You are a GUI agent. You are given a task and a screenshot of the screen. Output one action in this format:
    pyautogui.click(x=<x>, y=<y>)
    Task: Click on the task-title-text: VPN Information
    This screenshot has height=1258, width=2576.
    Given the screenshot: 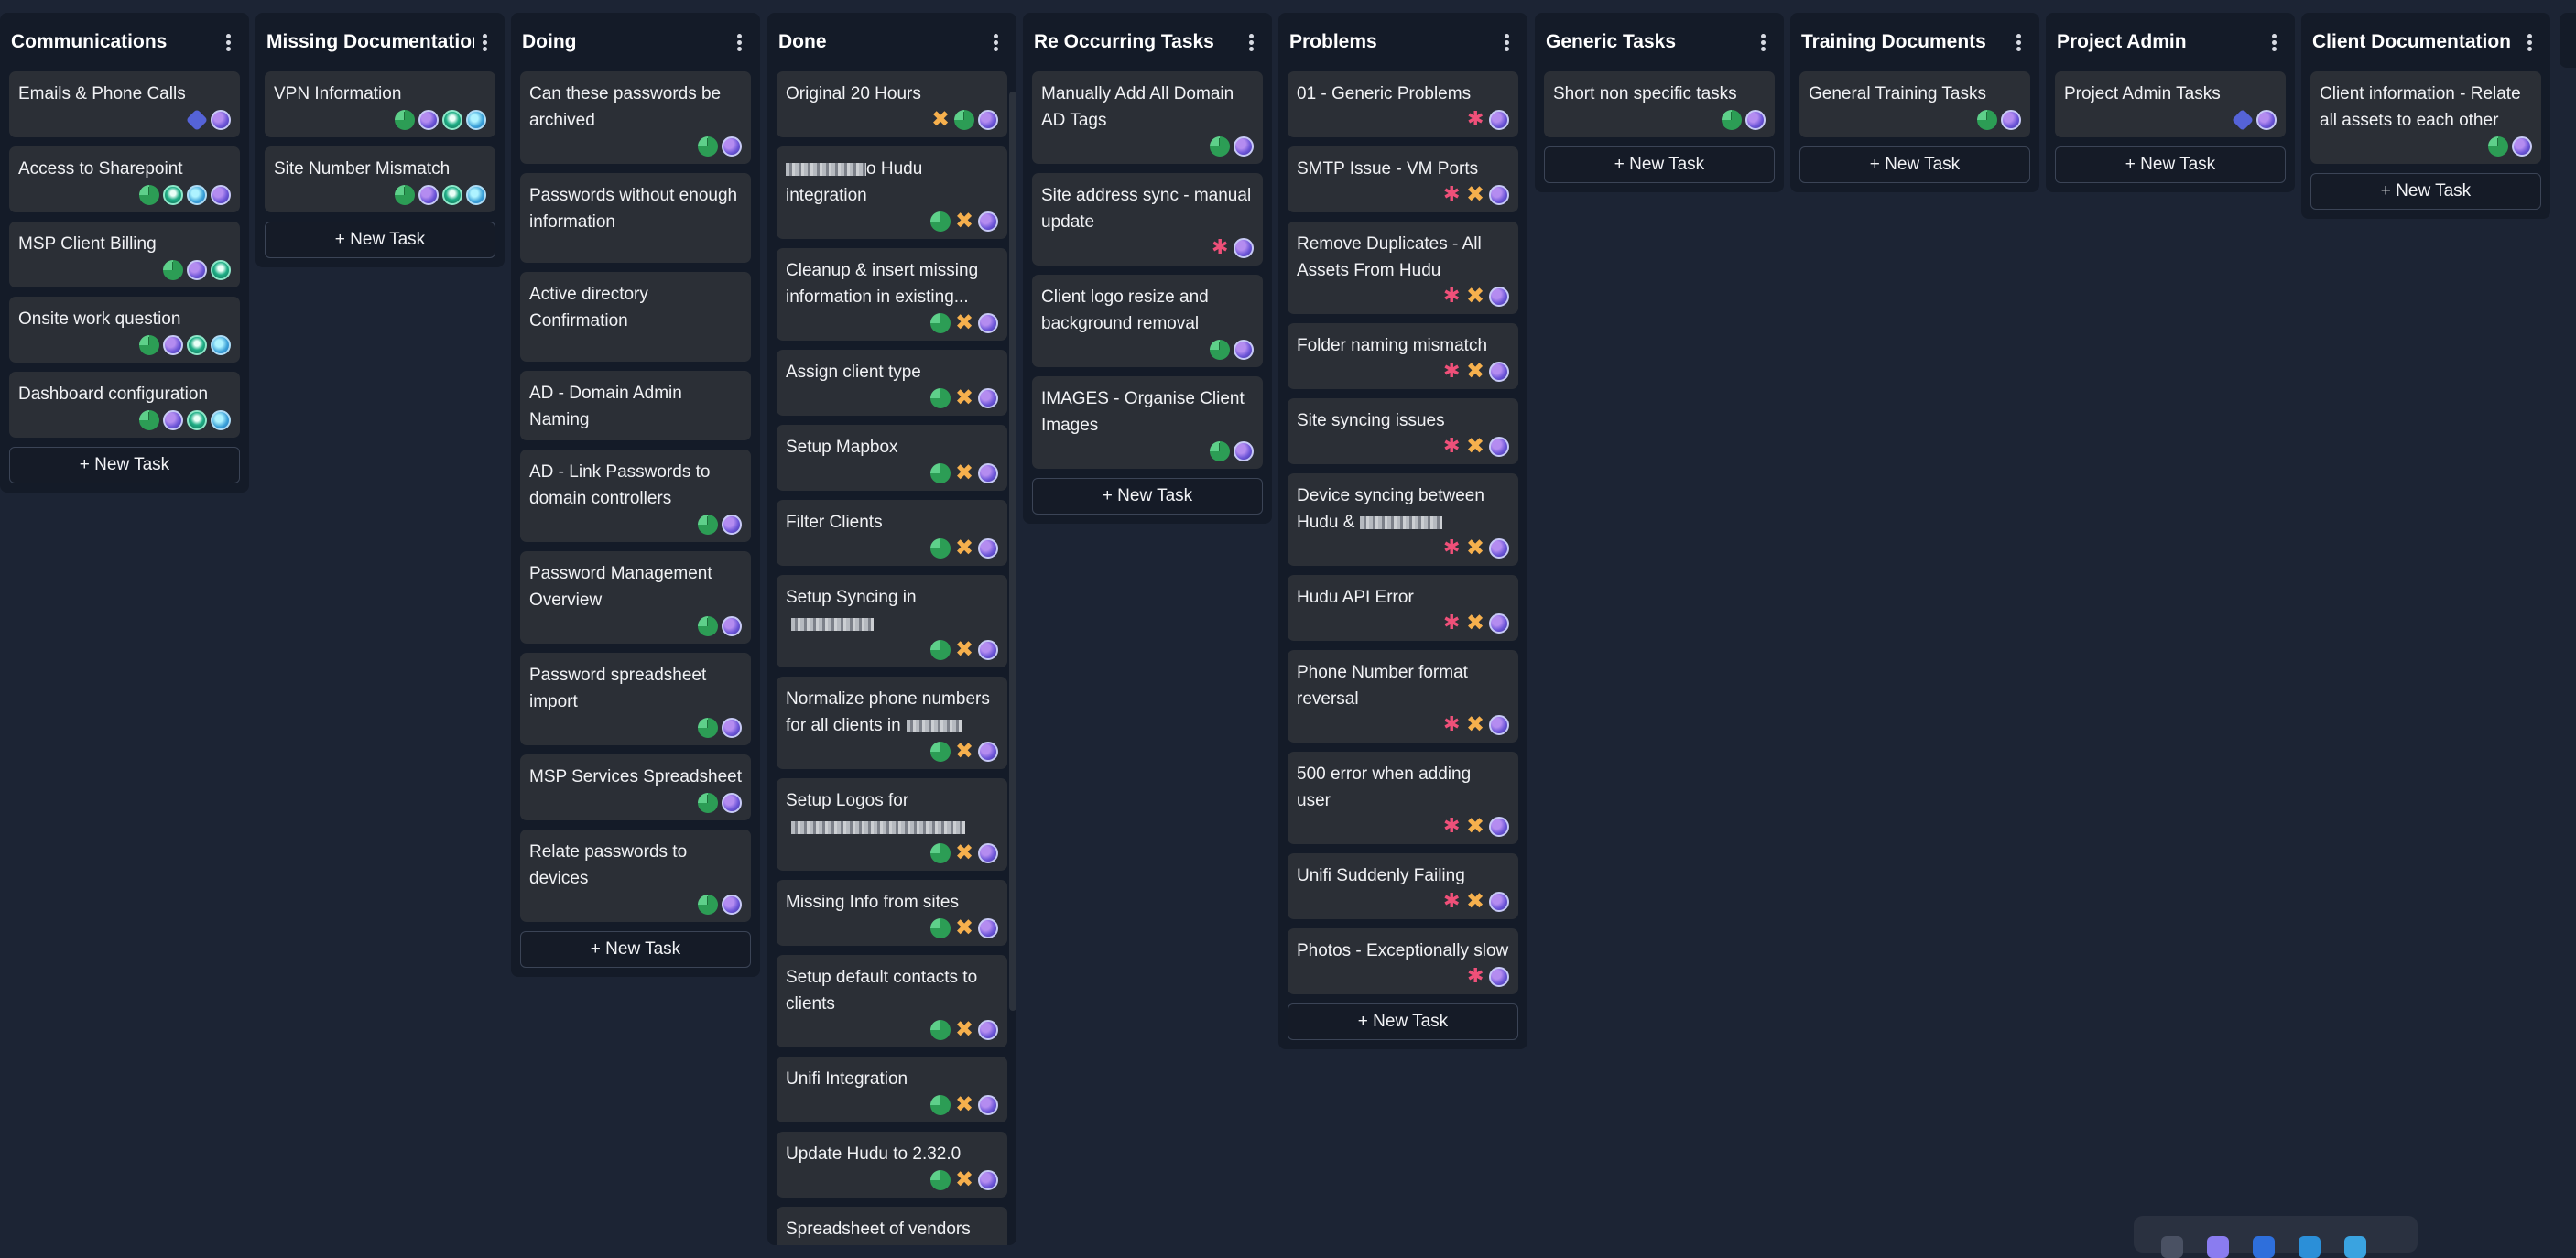 What is the action you would take?
    pyautogui.click(x=338, y=93)
    